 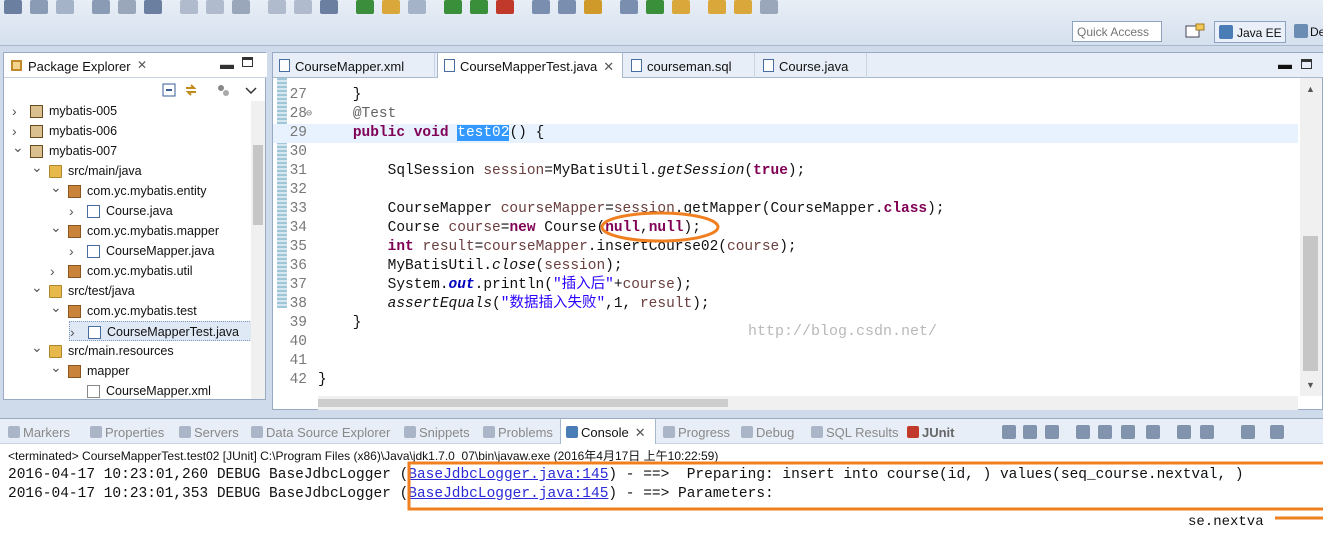 What do you see at coordinates (1307, 32) in the screenshot?
I see `debug-perspective-button: De` at bounding box center [1307, 32].